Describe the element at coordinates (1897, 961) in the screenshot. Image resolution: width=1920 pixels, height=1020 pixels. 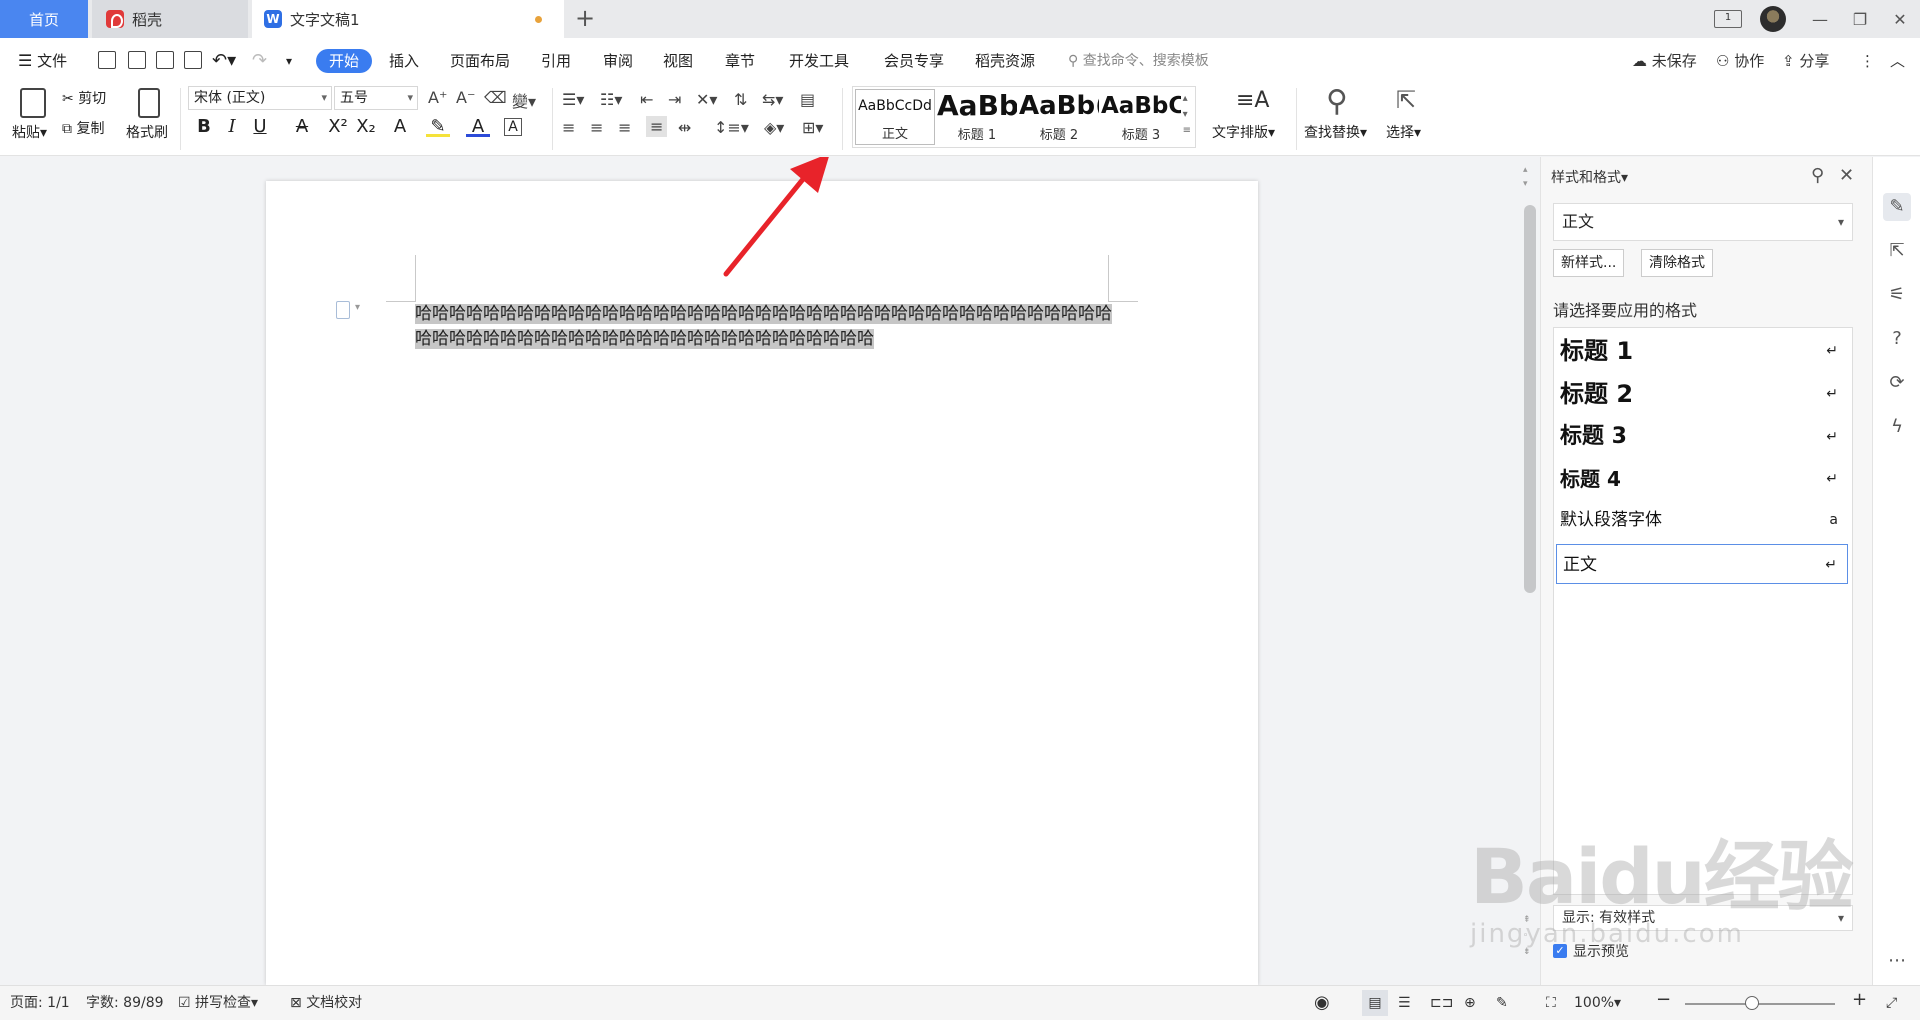
I see `more-tools-icon: ⋯` at that location.